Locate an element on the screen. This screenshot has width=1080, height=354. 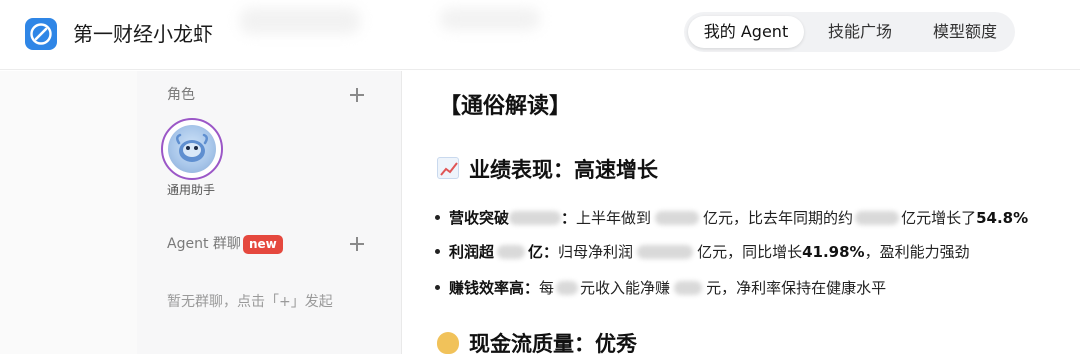
money-bag-icon is located at coordinates (448, 343).